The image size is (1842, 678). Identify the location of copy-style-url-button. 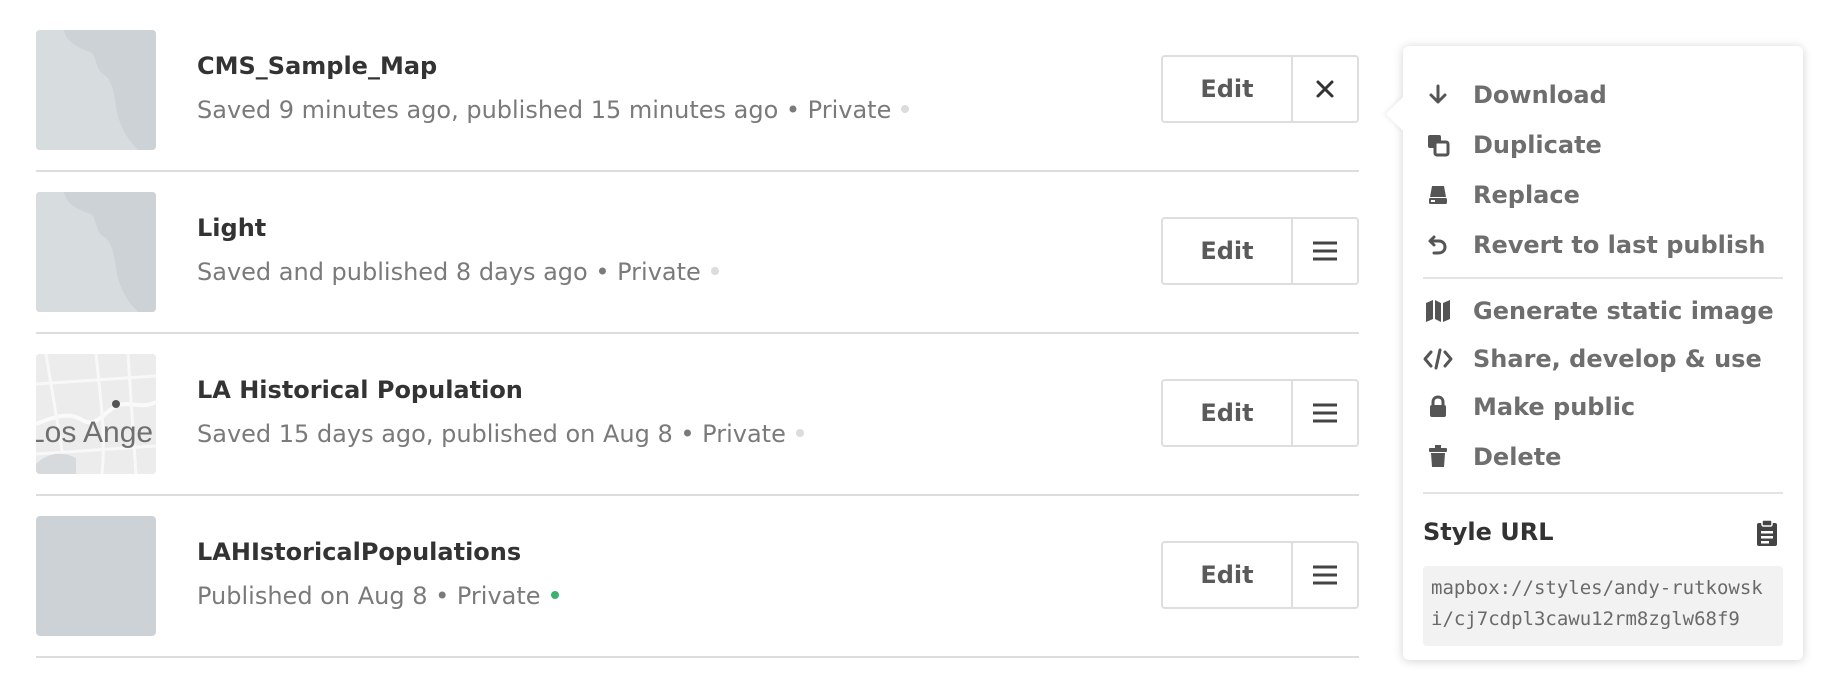
(1767, 533).